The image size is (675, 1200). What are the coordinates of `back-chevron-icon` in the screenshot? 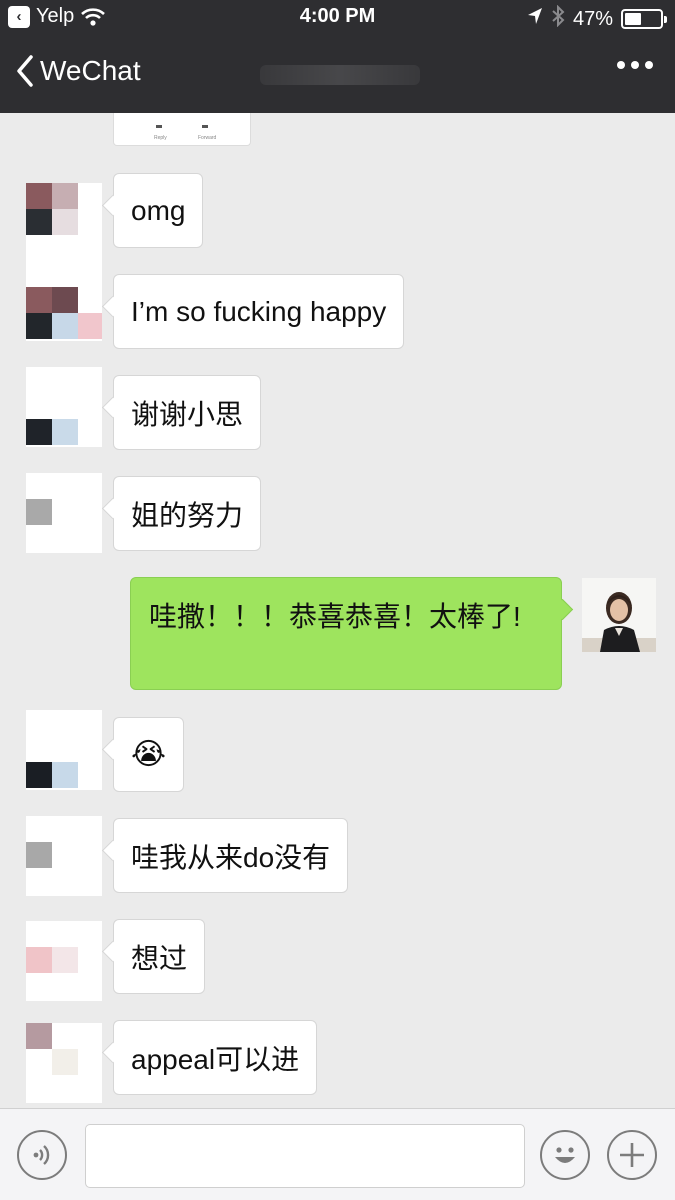 It's located at (25, 71).